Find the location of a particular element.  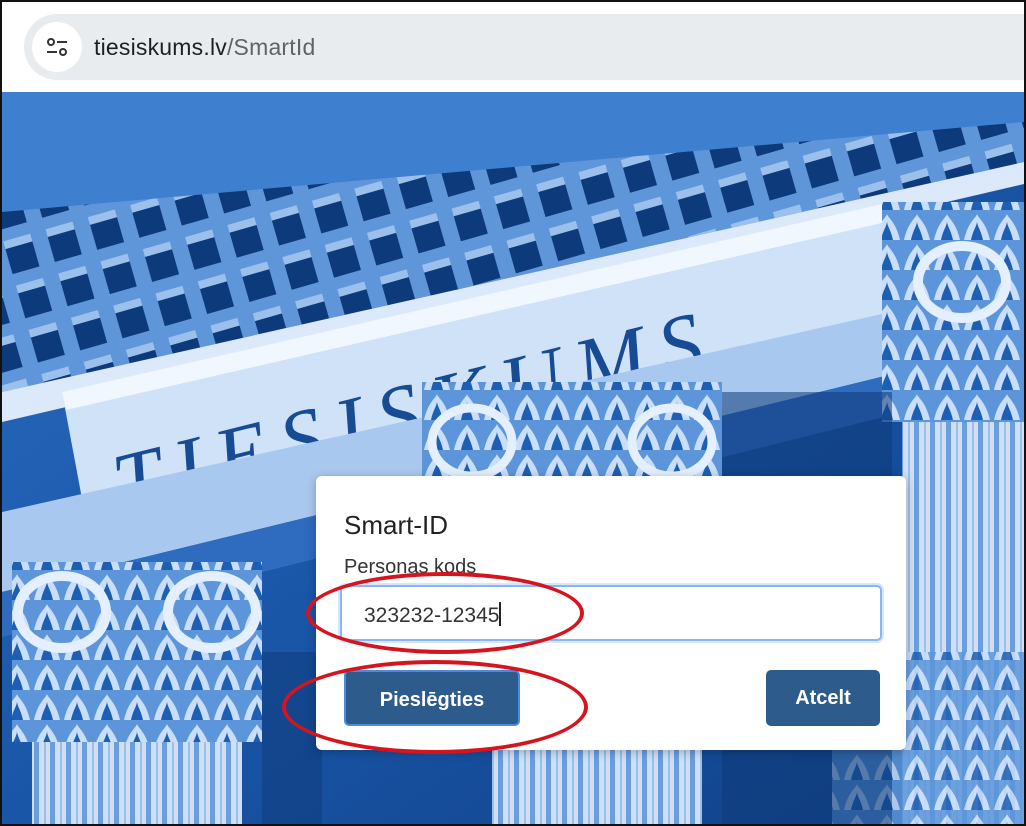

personal-code-text: 323232-12345 is located at coordinates (432, 615).